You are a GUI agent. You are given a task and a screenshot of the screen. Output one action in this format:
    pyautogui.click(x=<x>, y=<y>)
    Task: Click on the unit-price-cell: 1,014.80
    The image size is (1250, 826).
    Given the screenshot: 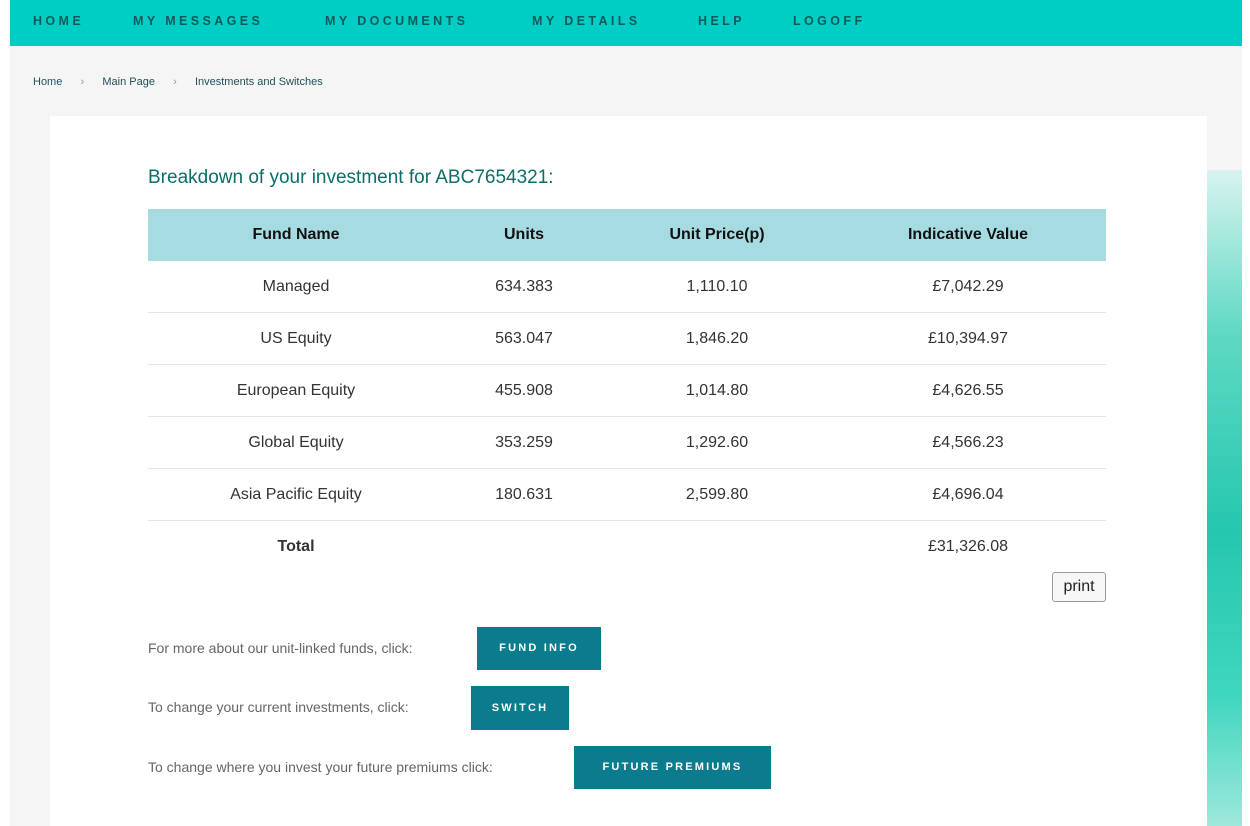 What is the action you would take?
    pyautogui.click(x=717, y=390)
    